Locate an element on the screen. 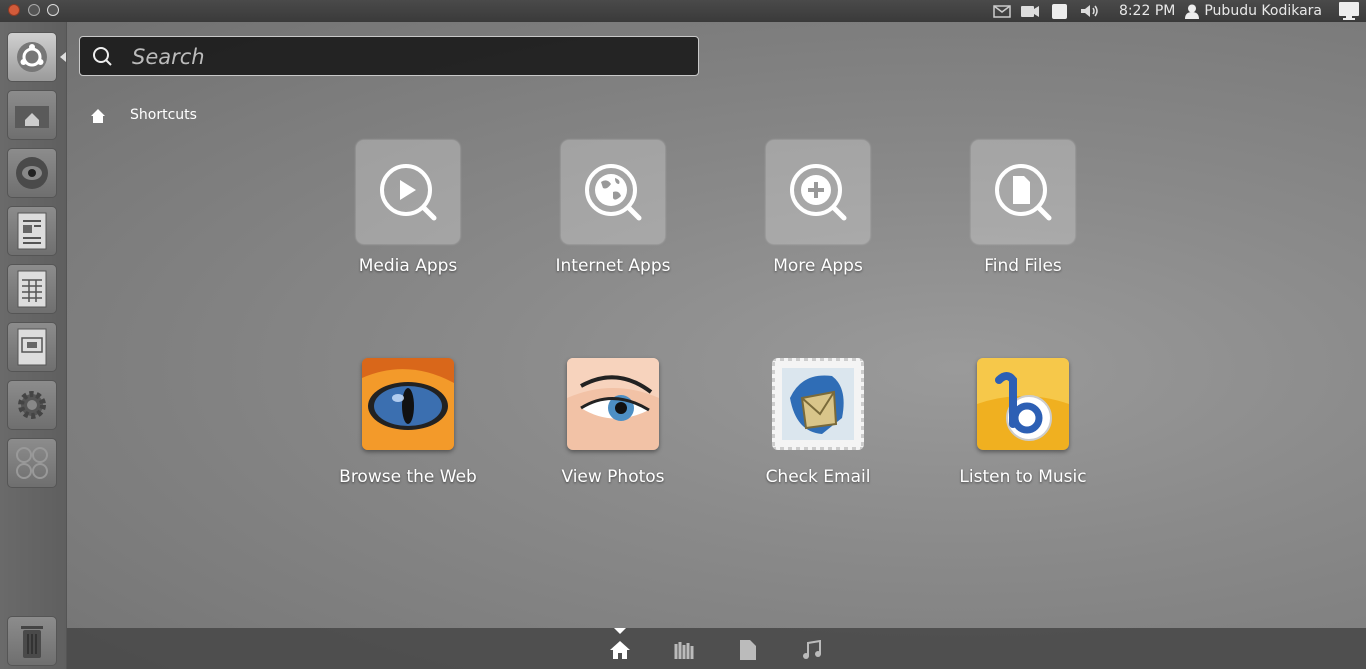 The image size is (1366, 669). workspaces-icon is located at coordinates (32, 463).